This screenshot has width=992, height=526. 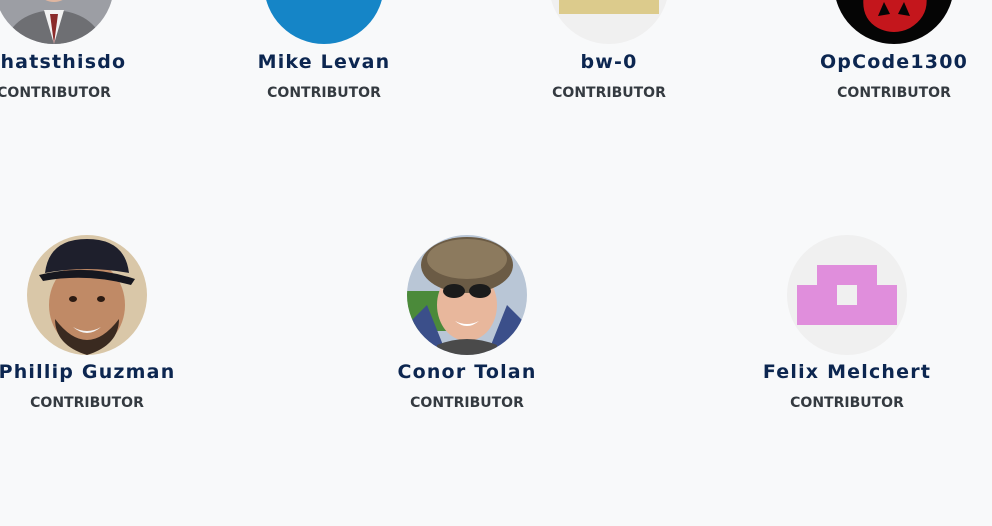 I want to click on contributor-name: bw-0, so click(x=609, y=62).